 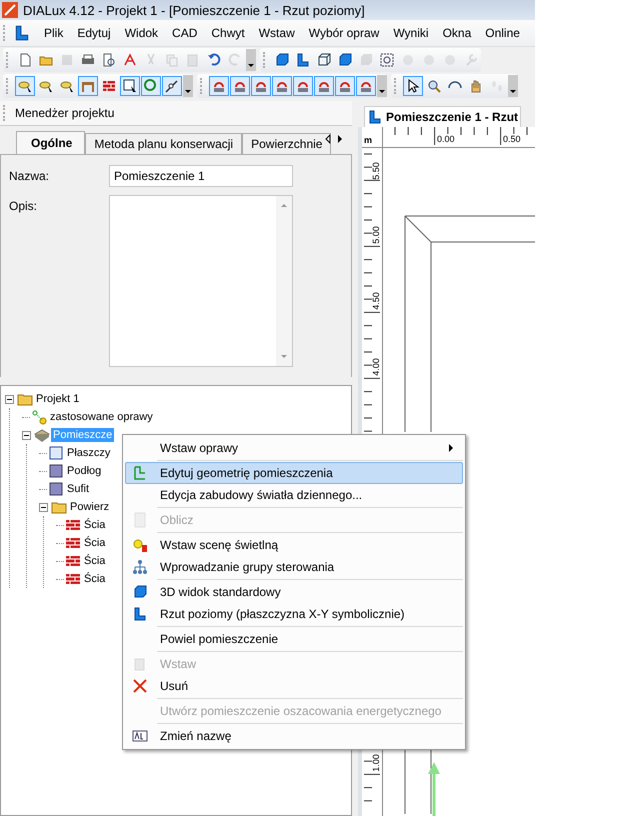 What do you see at coordinates (294, 736) in the screenshot?
I see `menu-item: Zmień nazwę` at bounding box center [294, 736].